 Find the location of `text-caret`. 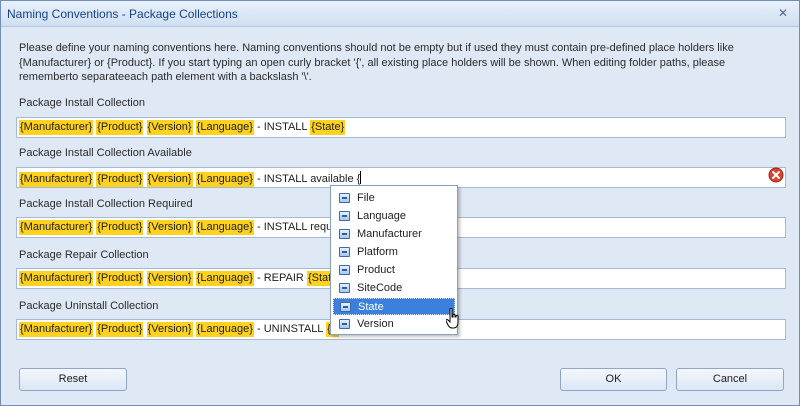

text-caret is located at coordinates (361, 177).